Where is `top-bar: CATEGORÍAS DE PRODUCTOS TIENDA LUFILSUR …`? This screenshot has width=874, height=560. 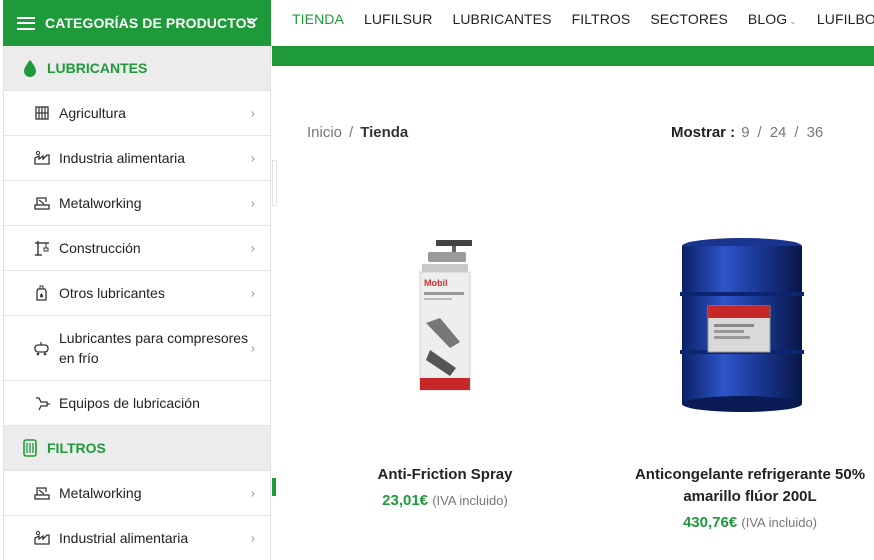 top-bar: CATEGORÍAS DE PRODUCTOS TIENDA LUFILSUR … is located at coordinates (437, 23).